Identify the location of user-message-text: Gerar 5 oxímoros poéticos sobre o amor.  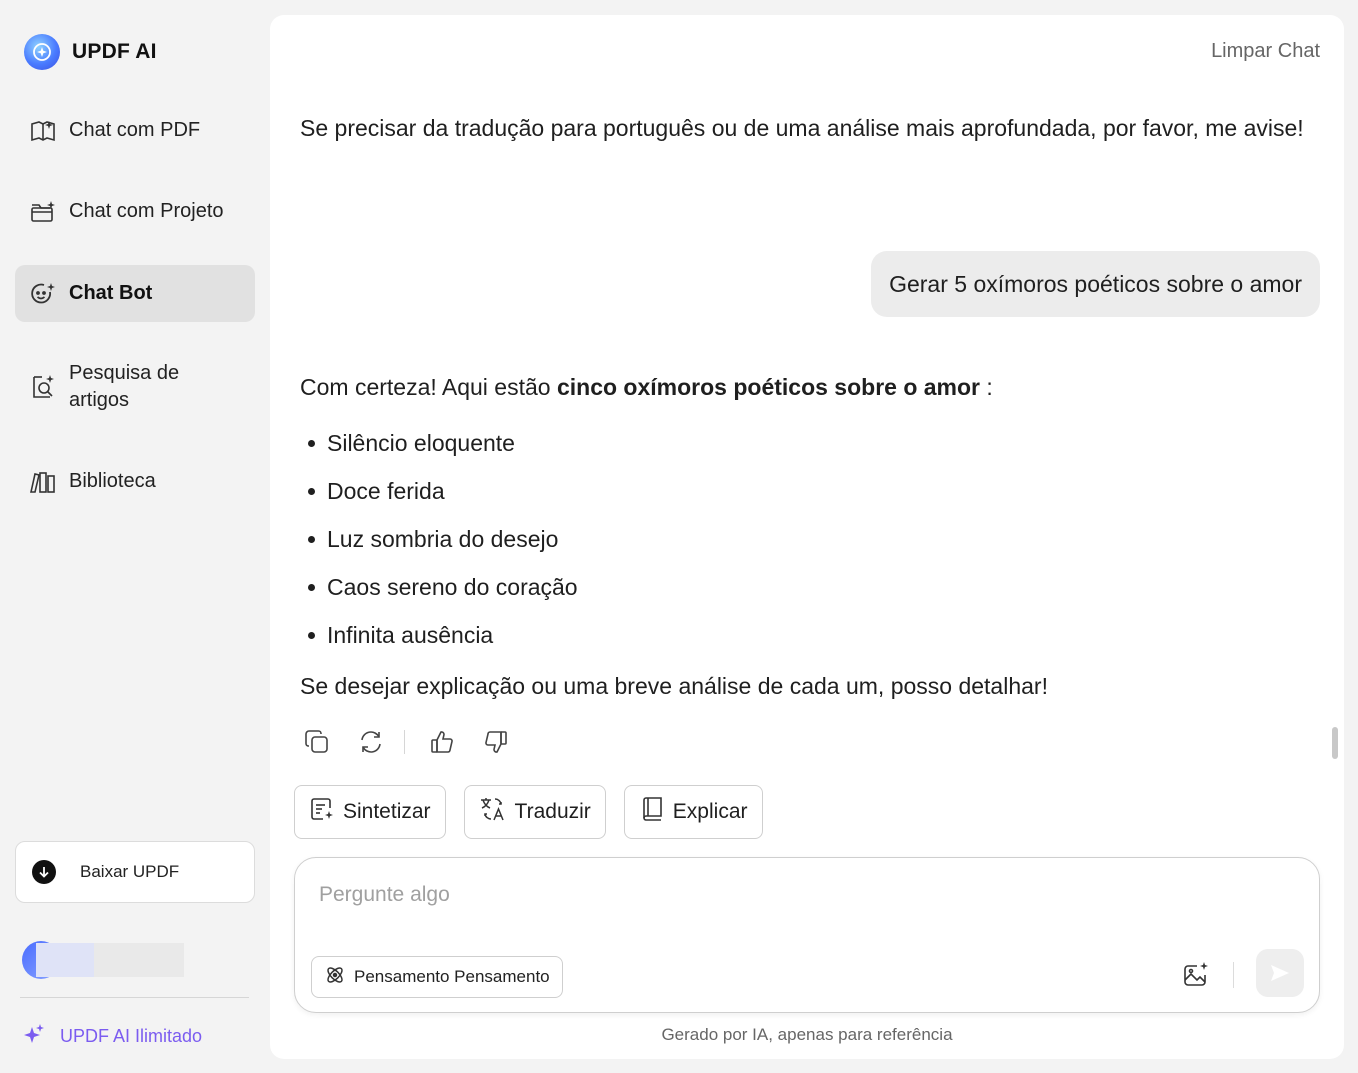
(1095, 283).